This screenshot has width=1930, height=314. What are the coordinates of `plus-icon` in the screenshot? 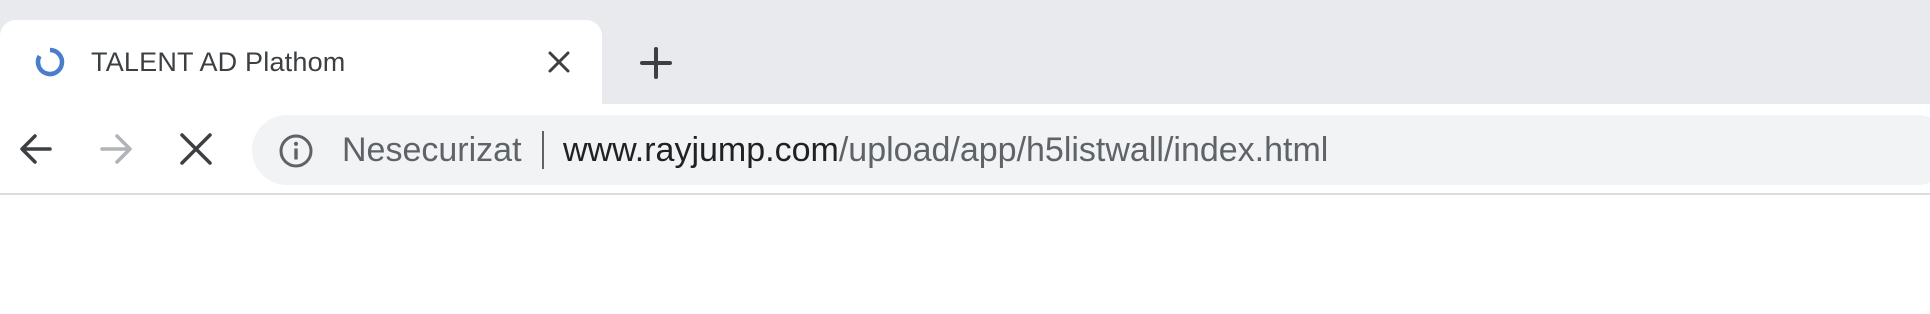 It's located at (656, 63).